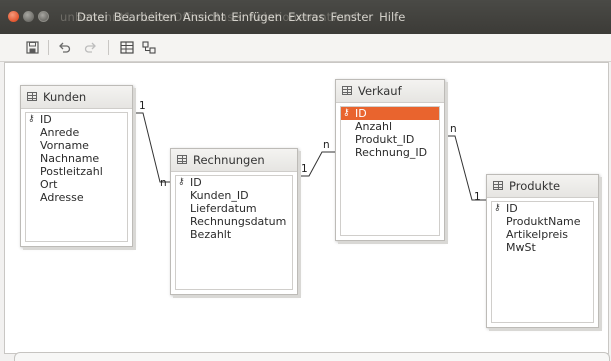 The height and width of the screenshot is (361, 611). Describe the element at coordinates (453, 129) in the screenshot. I see `relation-label-verkauf-n2: n` at that location.